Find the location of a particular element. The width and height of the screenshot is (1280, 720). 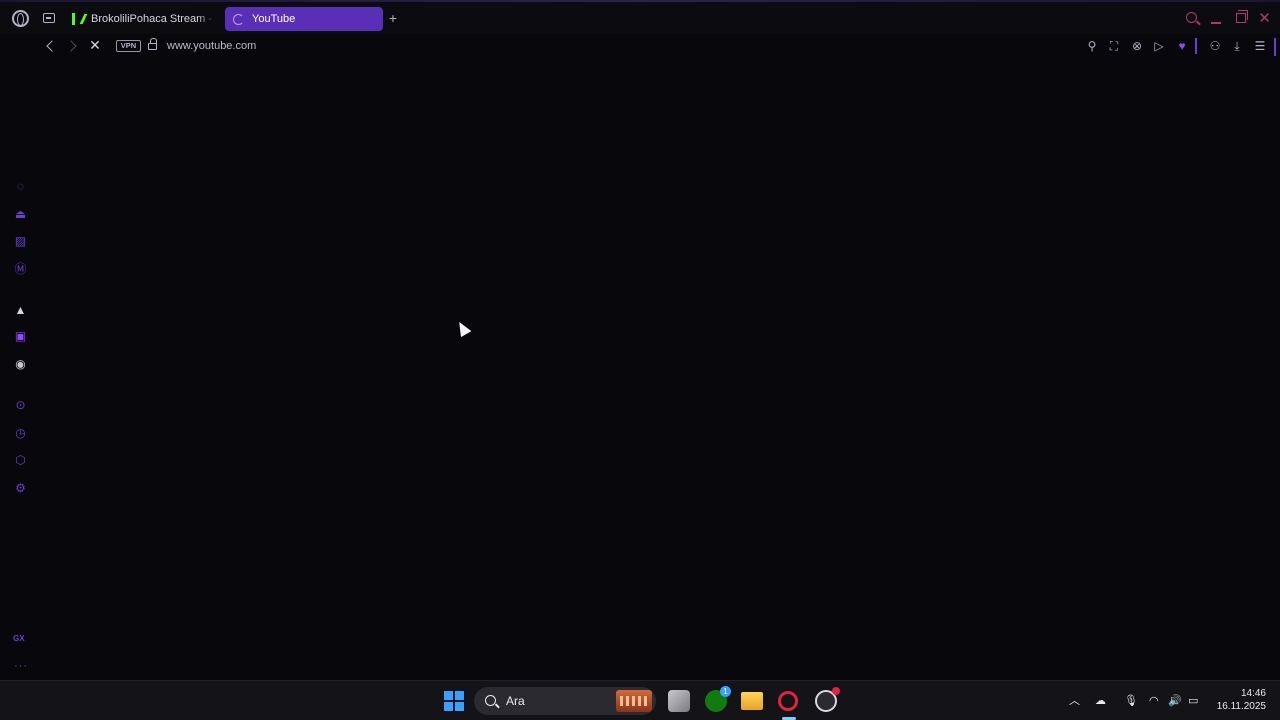

search-placeholder: Ara is located at coordinates (515, 701).